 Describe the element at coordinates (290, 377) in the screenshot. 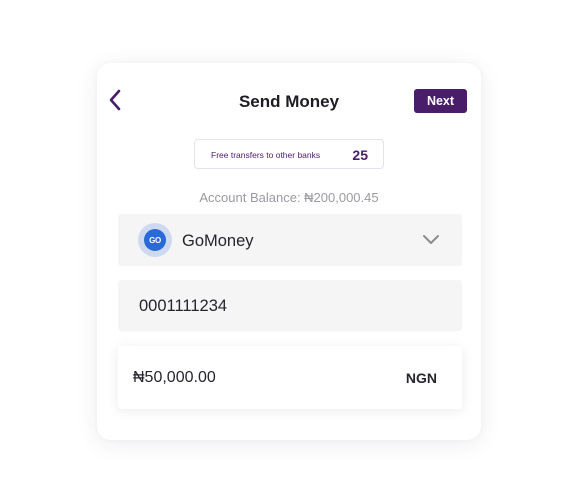

I see `amount-field: ₦50,000.00 NGN` at that location.